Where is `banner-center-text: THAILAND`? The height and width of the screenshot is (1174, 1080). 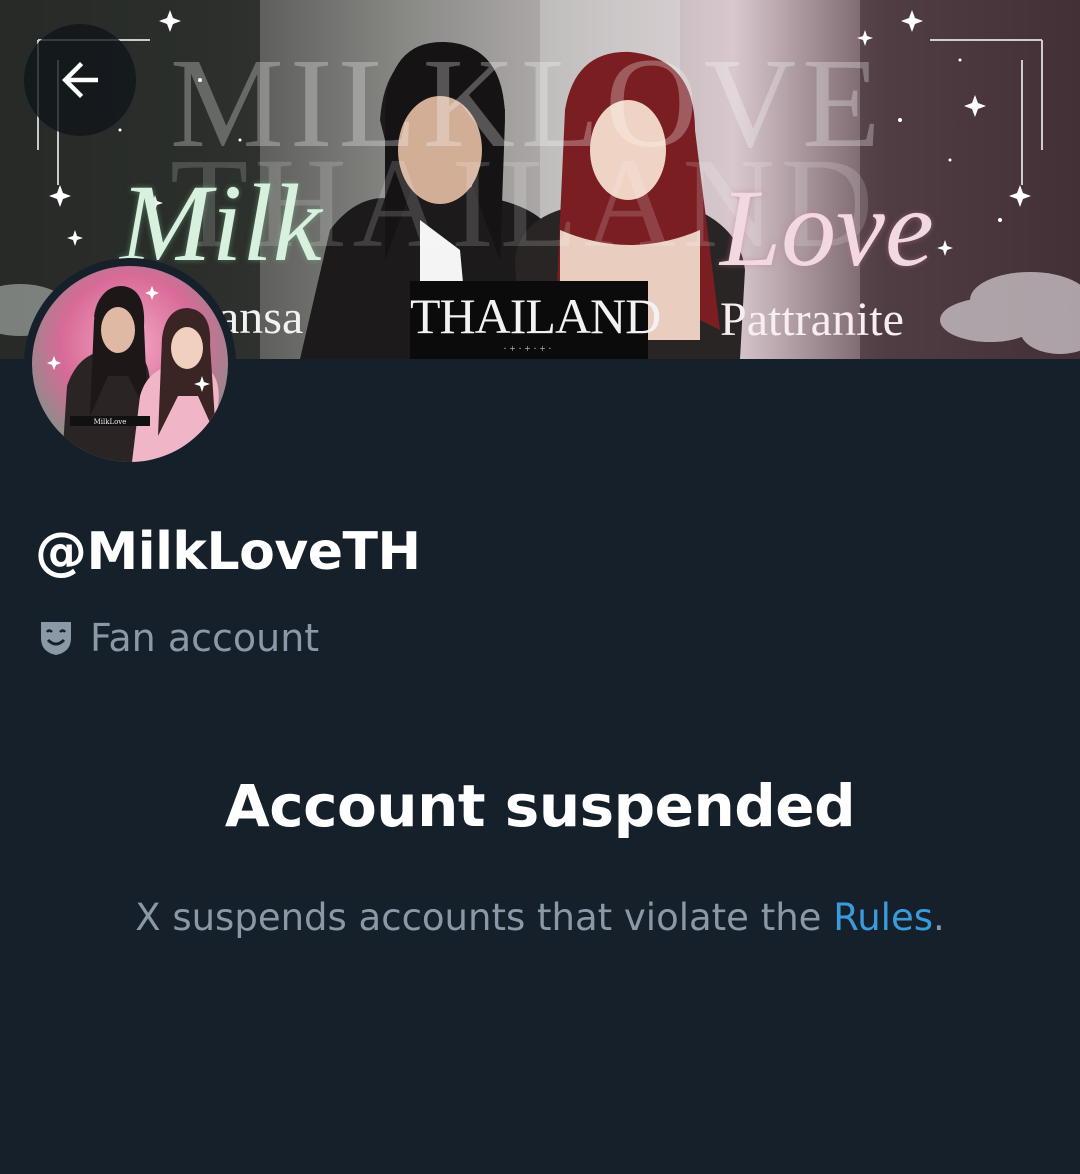
banner-center-text: THAILAND is located at coordinates (535, 316).